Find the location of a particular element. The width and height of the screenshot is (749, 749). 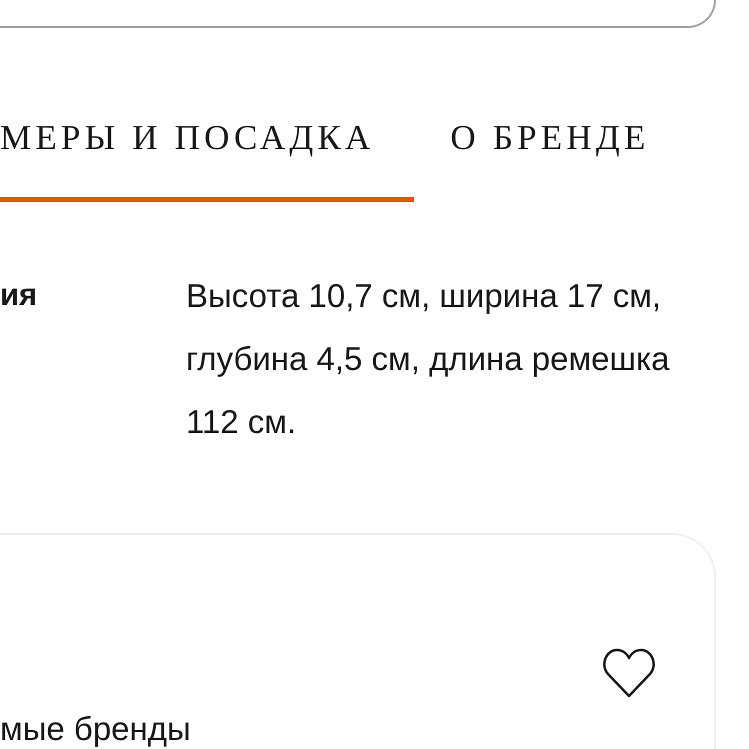

heart-icon is located at coordinates (629, 672).